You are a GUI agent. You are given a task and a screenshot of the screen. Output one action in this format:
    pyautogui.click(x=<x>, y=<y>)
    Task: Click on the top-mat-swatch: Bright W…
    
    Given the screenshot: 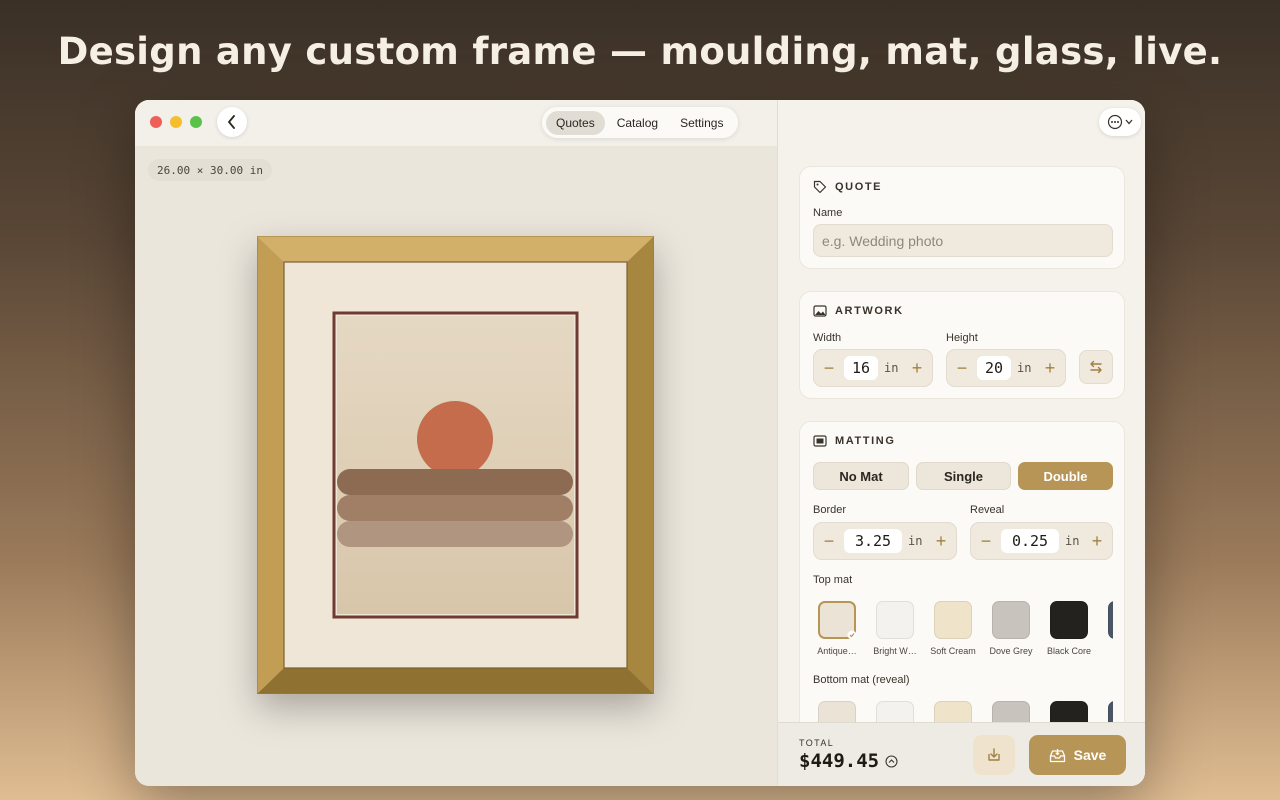 What is the action you would take?
    pyautogui.click(x=895, y=628)
    